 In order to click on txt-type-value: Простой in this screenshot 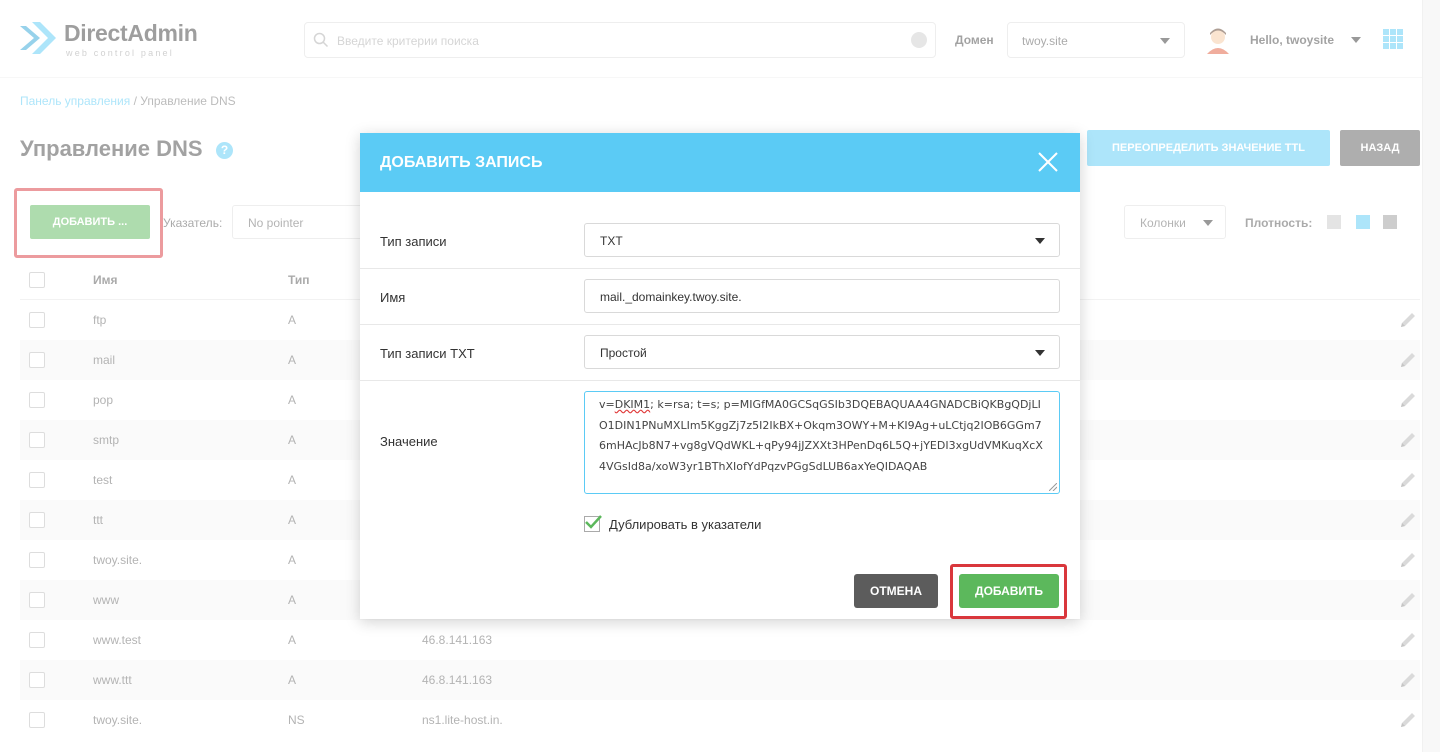, I will do `click(623, 353)`.